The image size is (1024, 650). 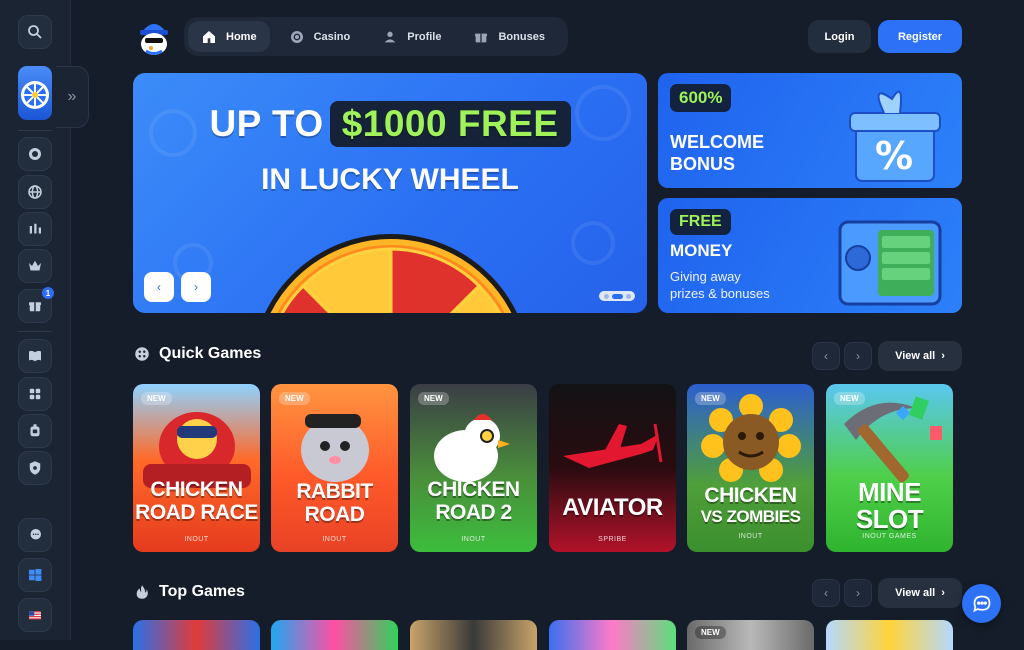 I want to click on nav-profile: Profile, so click(x=411, y=36).